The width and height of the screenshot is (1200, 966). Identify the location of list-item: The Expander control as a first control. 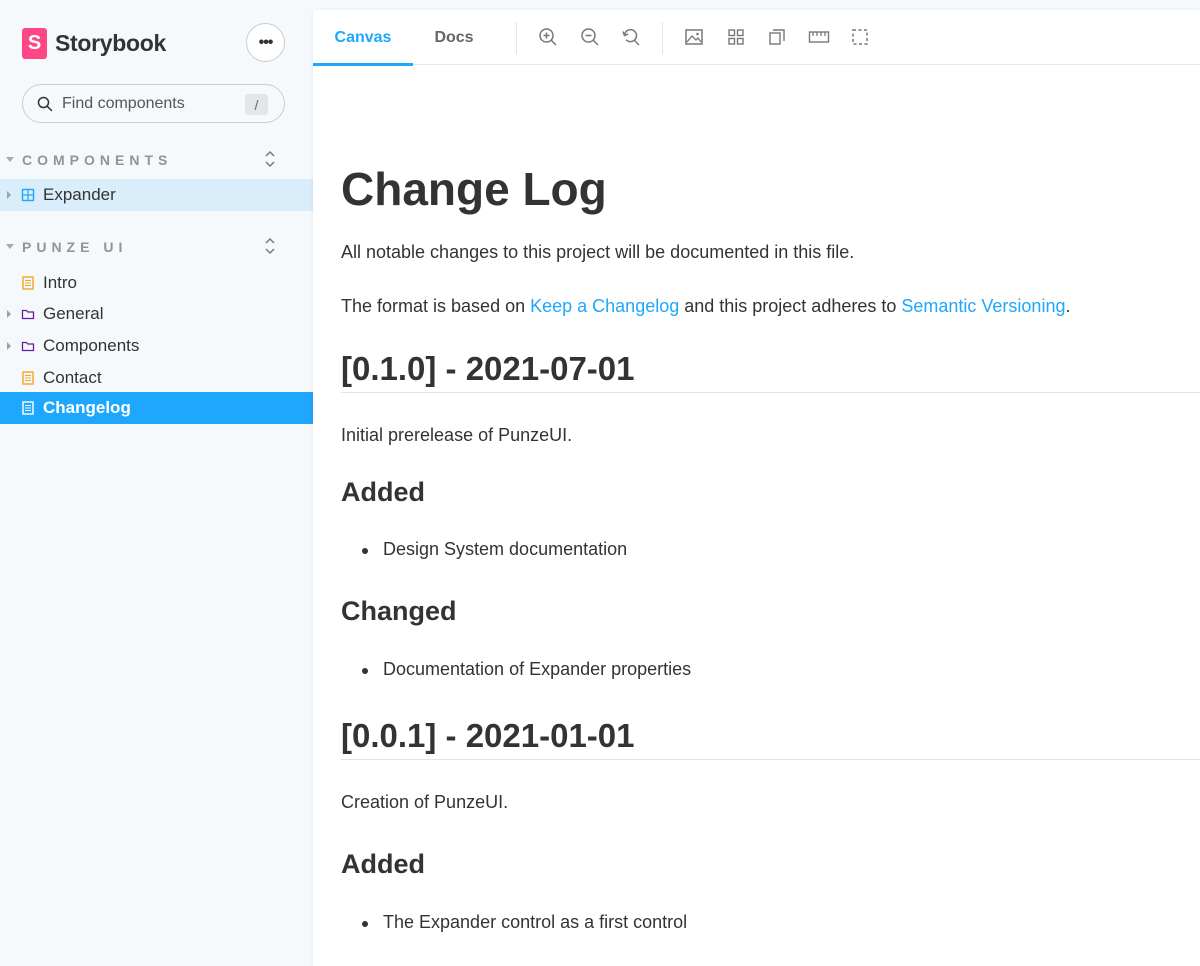
(524, 922).